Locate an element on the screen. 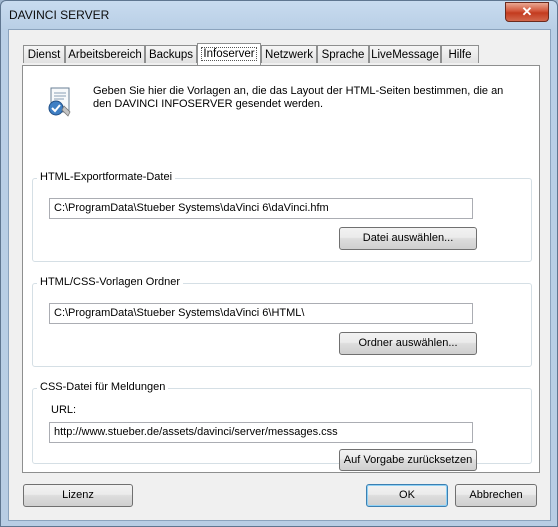 The height and width of the screenshot is (527, 558). group-label-templates: HTML/CSS-Vorlagen Ordner is located at coordinates (110, 282).